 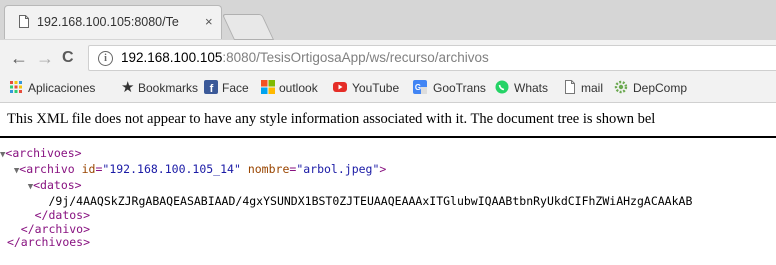 I want to click on info-icon: i, so click(x=105, y=58).